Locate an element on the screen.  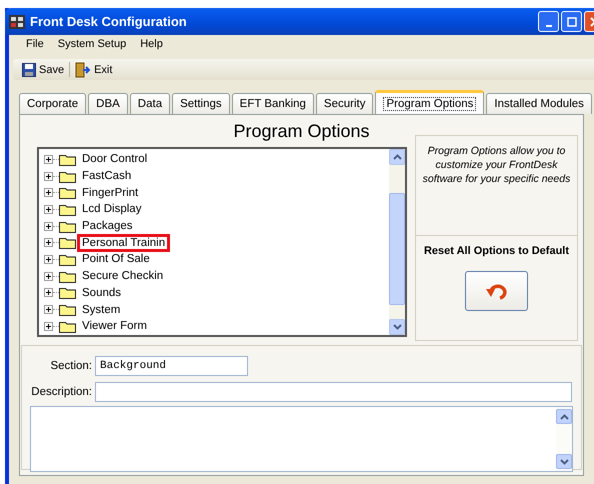
tree-item: System is located at coordinates (101, 310).